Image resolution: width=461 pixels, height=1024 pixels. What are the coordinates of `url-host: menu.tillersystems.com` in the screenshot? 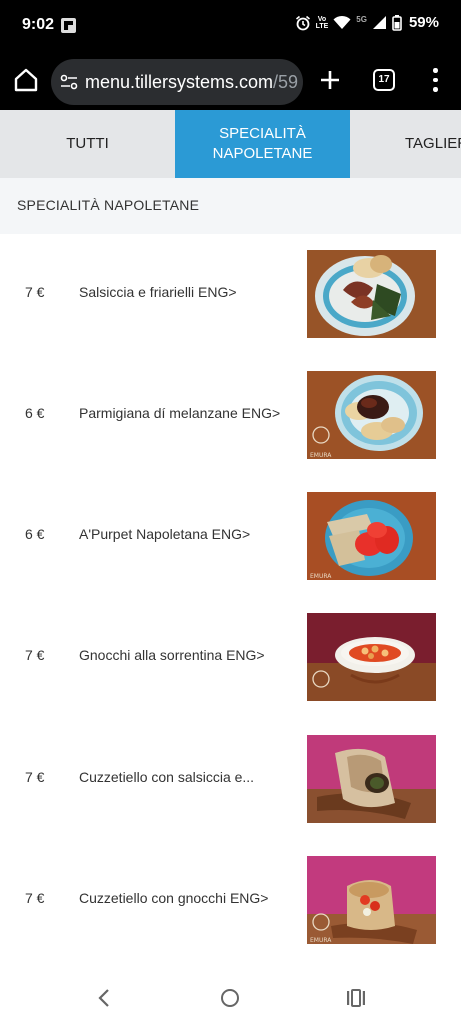 It's located at (179, 82).